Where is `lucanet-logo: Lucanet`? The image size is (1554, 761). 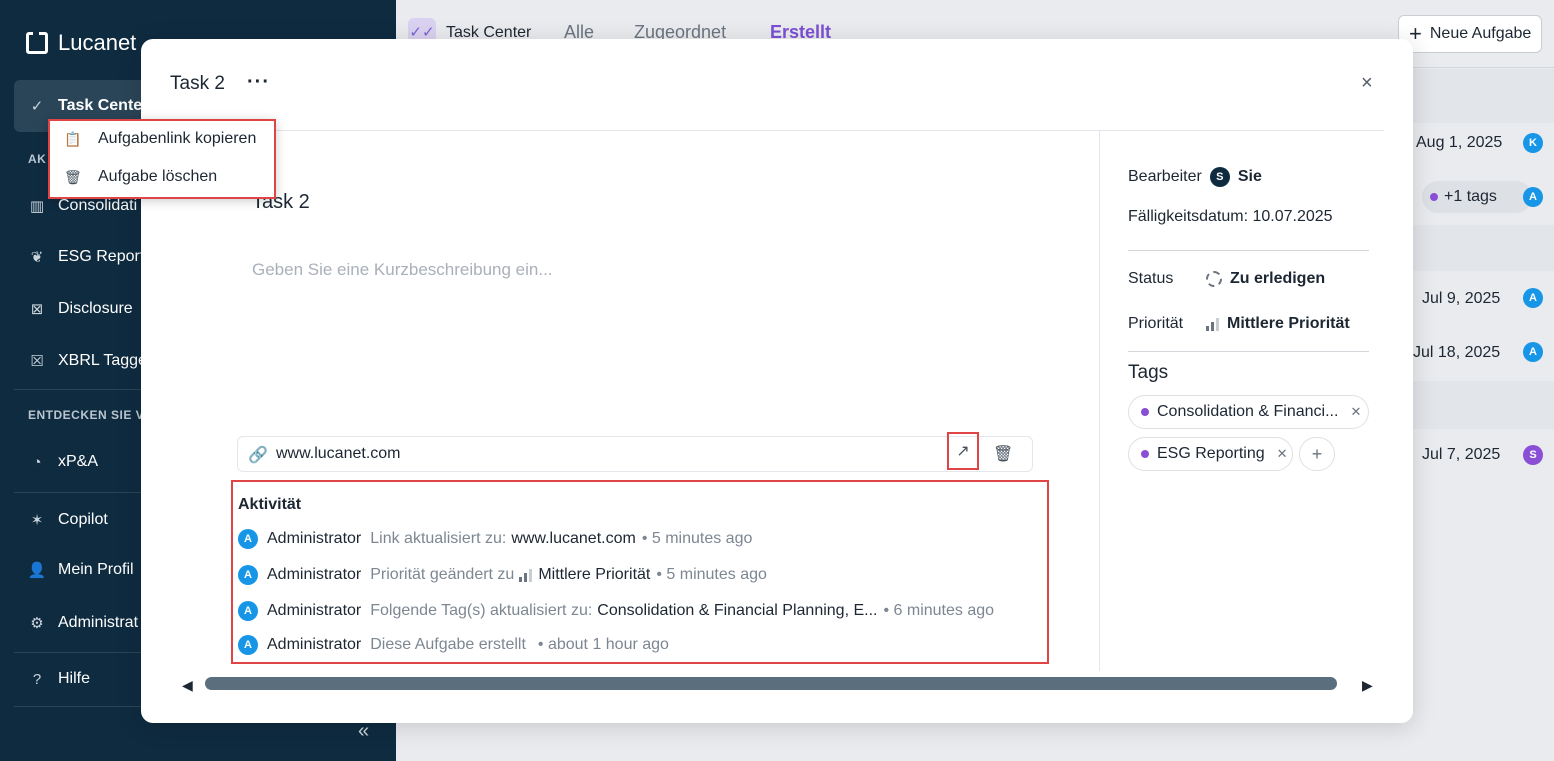 lucanet-logo: Lucanet is located at coordinates (81, 43).